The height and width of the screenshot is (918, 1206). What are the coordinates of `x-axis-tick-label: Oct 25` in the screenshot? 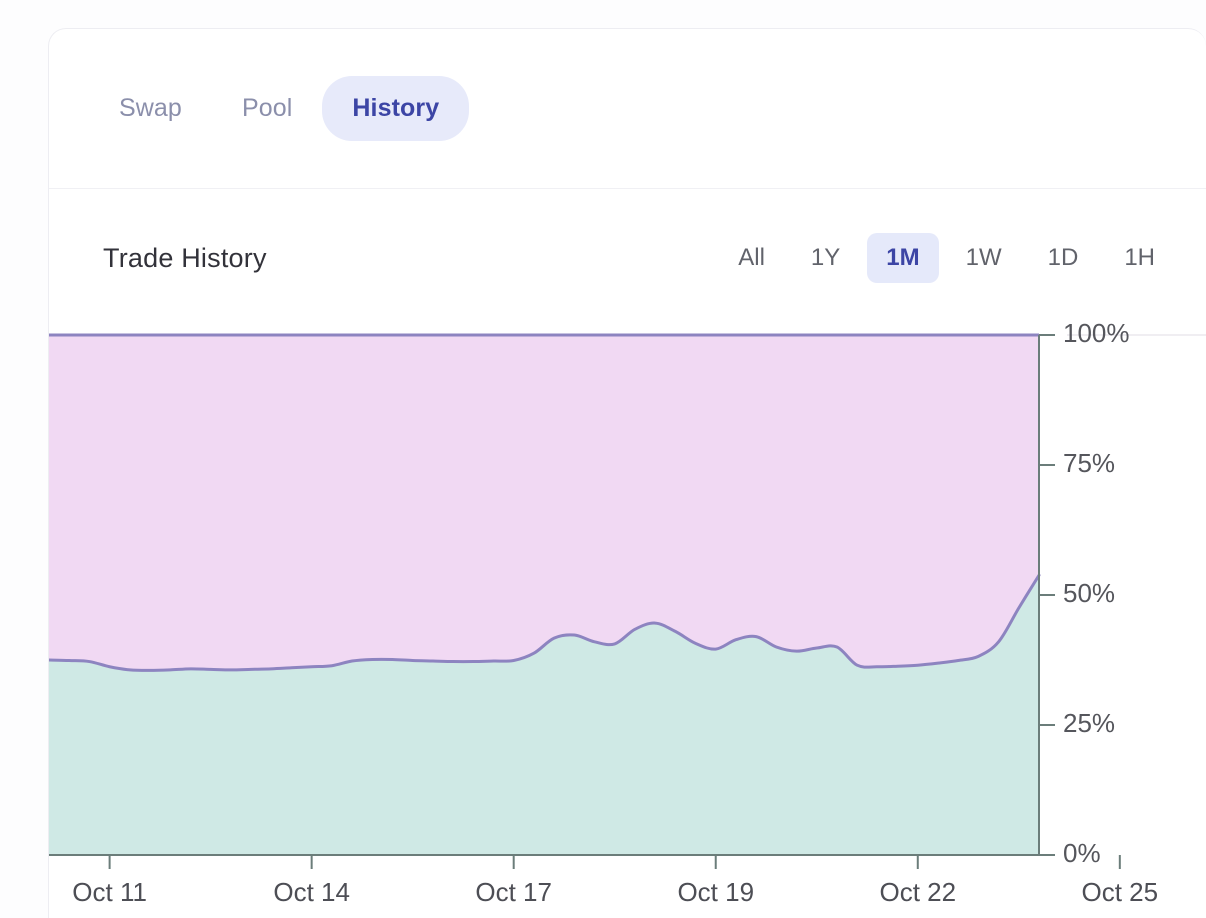 It's located at (1120, 892).